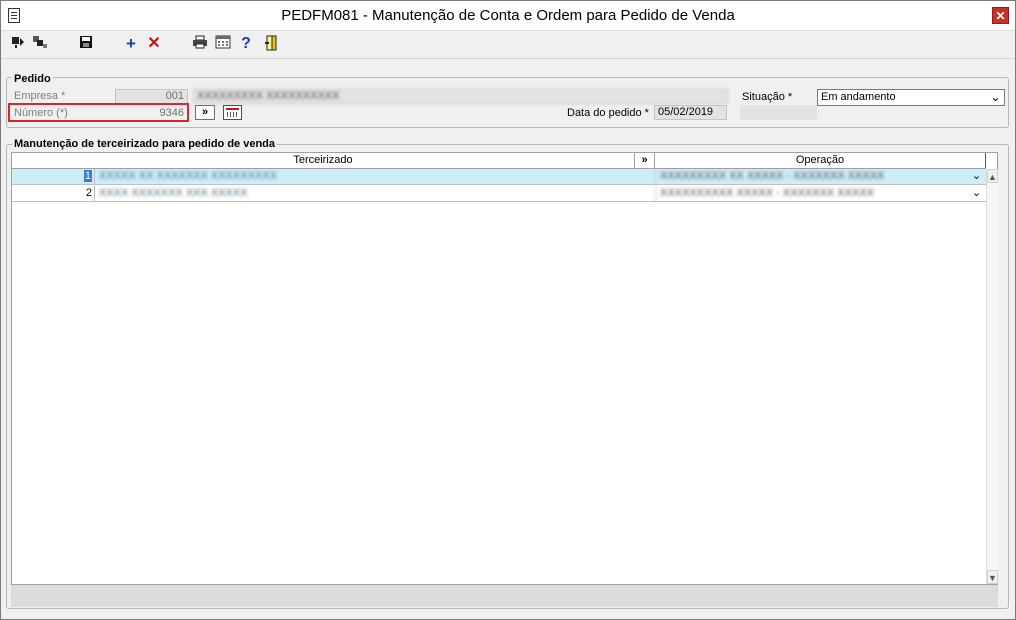 This screenshot has width=1016, height=620. Describe the element at coordinates (778, 112) in the screenshot. I see `situacao-extra-field` at that location.